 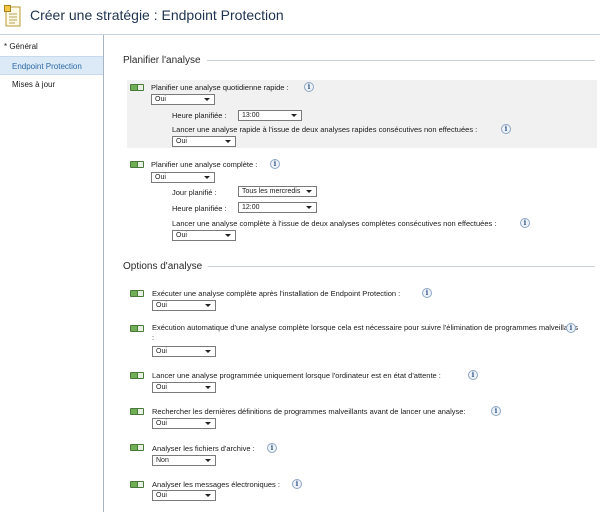 I want to click on quick-scan-select: Oui, so click(x=183, y=99).